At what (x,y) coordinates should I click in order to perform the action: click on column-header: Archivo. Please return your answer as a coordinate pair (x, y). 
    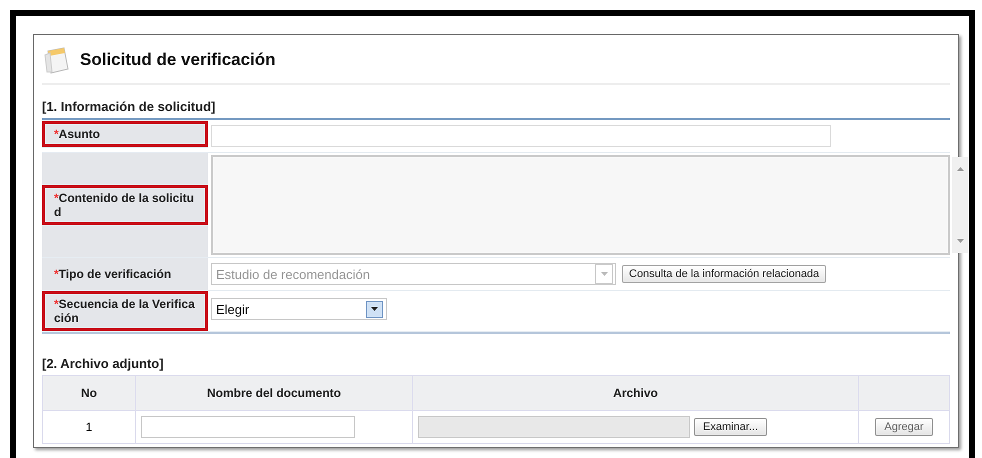
    Looking at the image, I should click on (635, 393).